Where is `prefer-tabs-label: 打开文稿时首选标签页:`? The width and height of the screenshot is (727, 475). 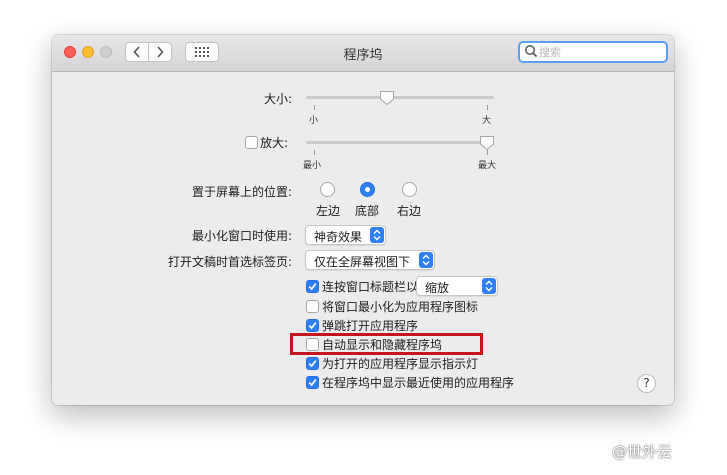 prefer-tabs-label: 打开文稿时首选标签页: is located at coordinates (229, 262).